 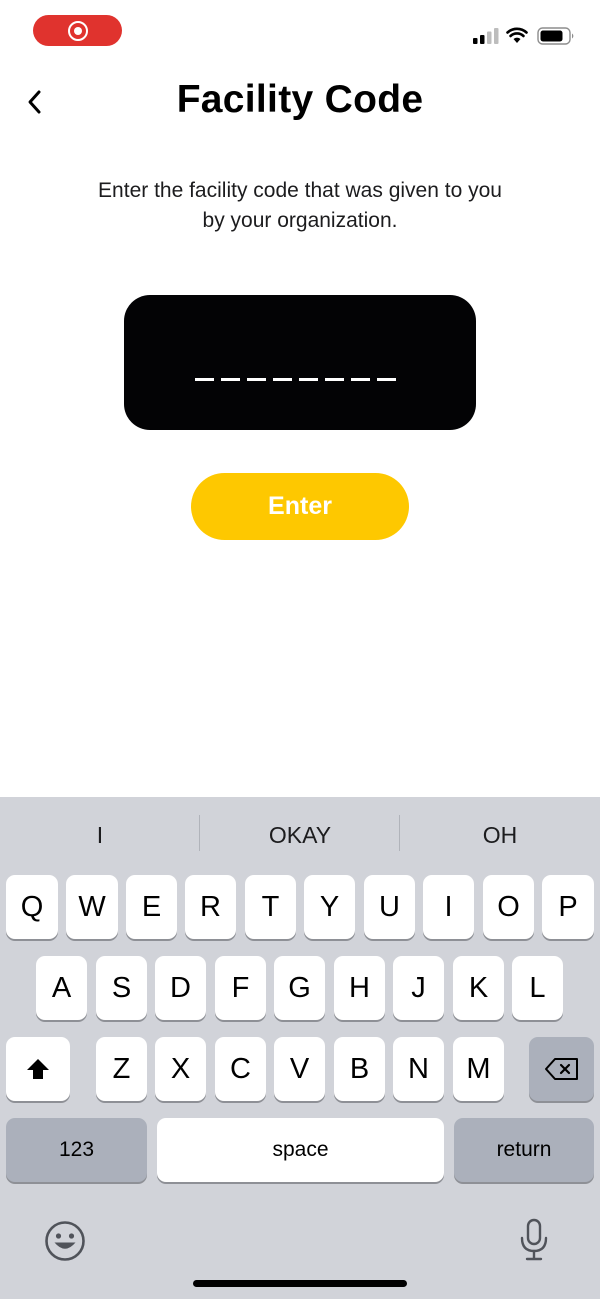 I want to click on key-w: W, so click(x=92, y=907).